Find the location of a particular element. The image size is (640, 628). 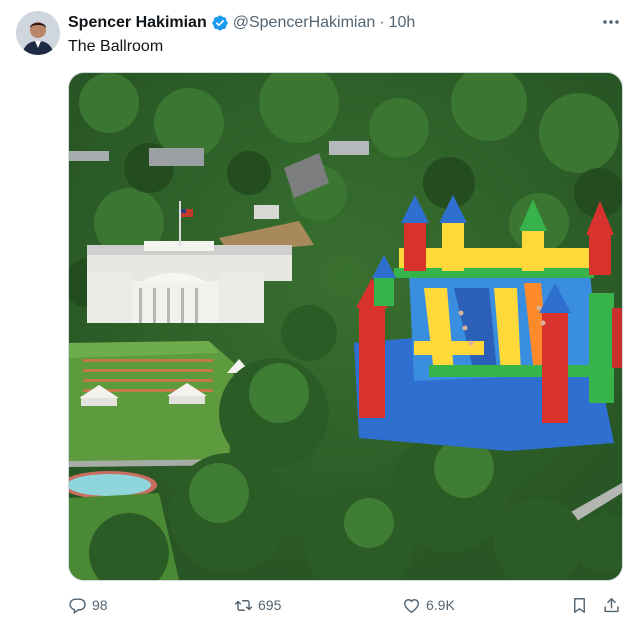

avatar is located at coordinates (38, 33).